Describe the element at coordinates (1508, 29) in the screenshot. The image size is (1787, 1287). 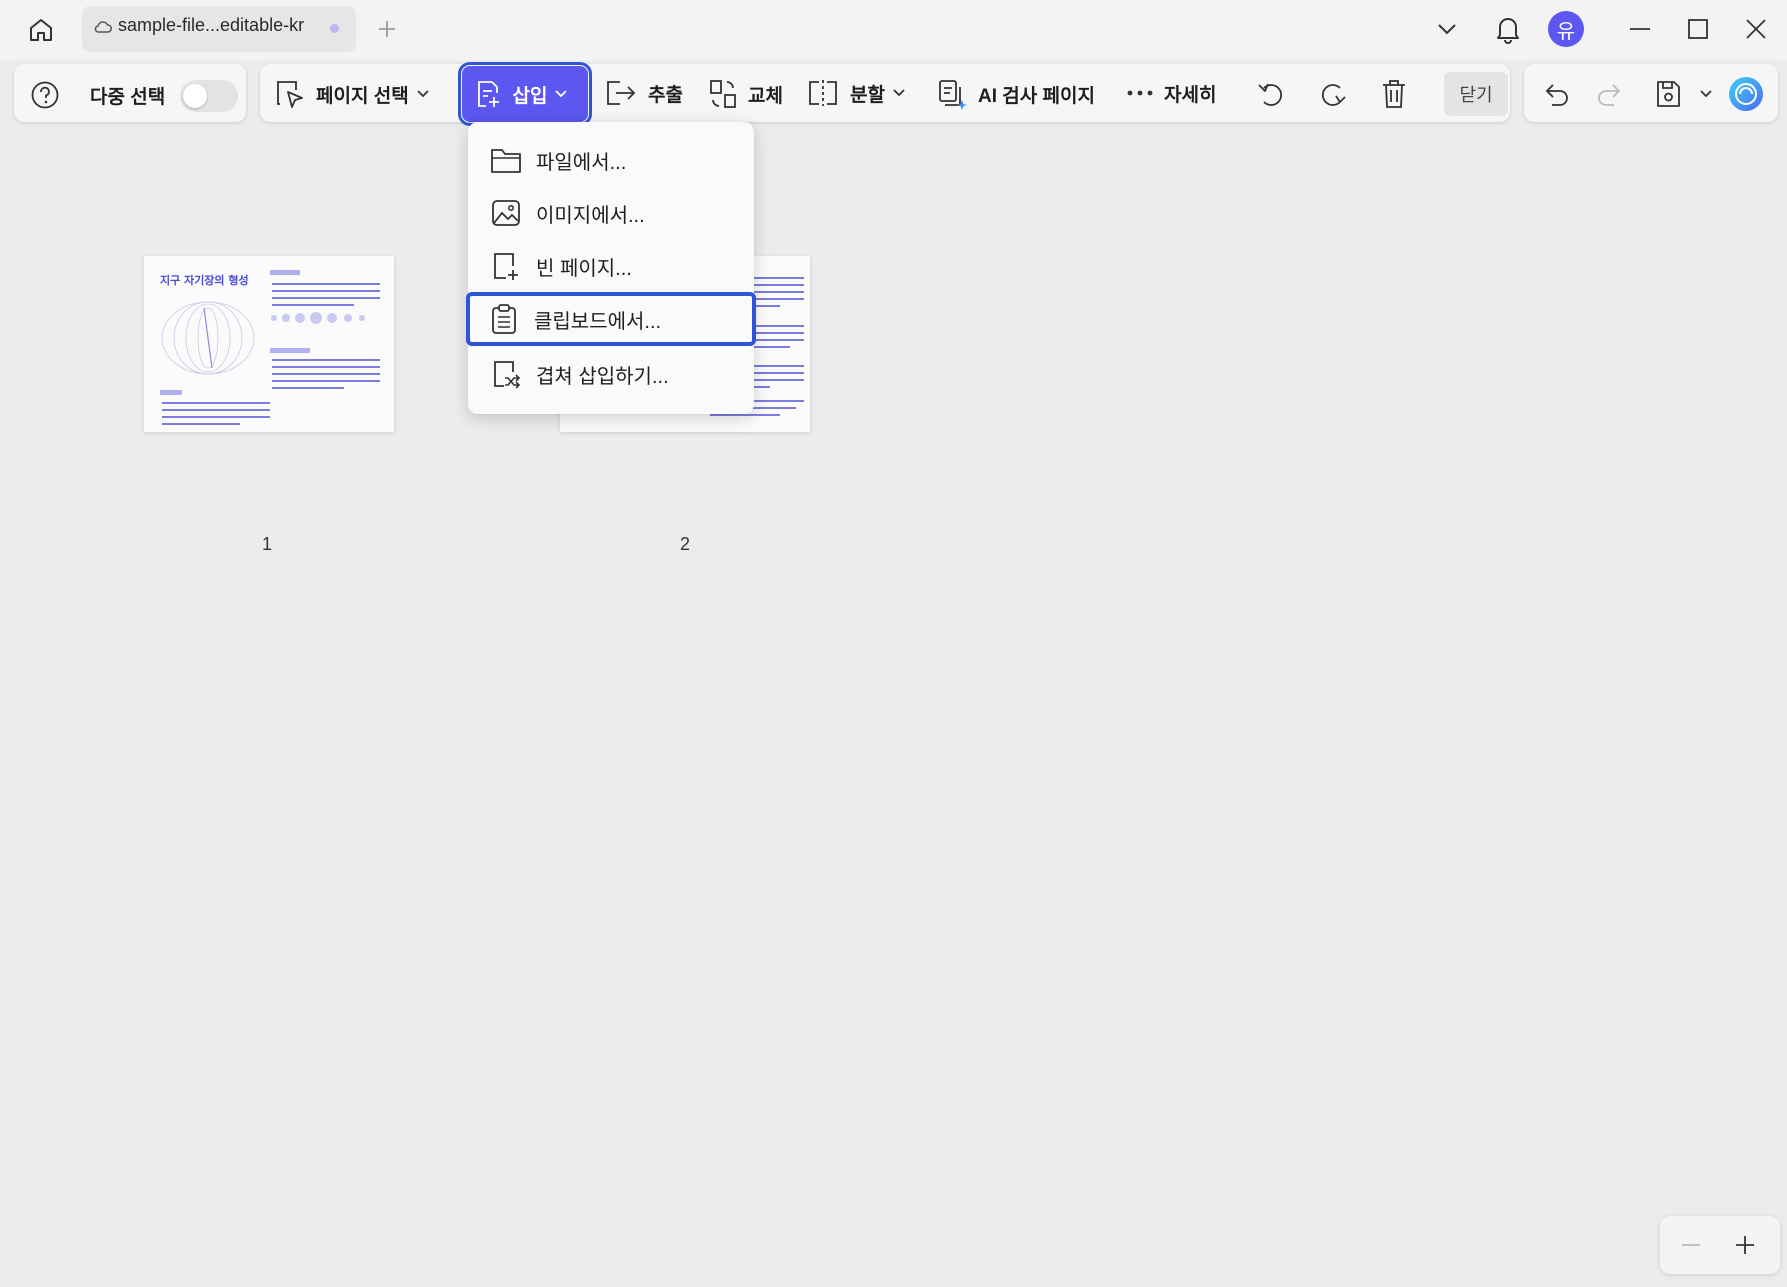
I see `bell-icon` at that location.